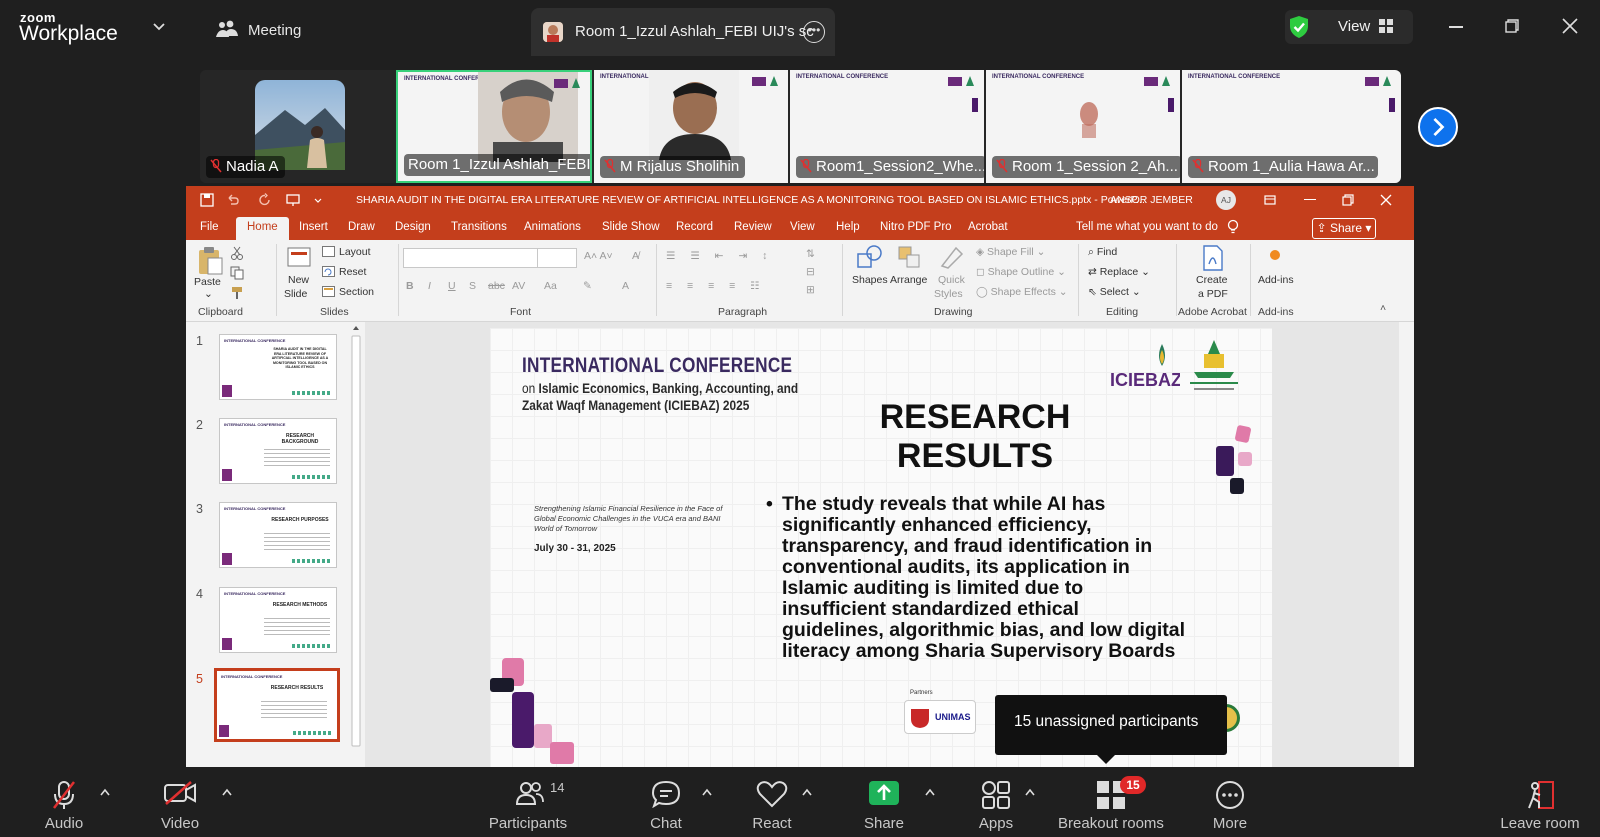  Describe the element at coordinates (237, 253) in the screenshot. I see `cut-icon` at that location.